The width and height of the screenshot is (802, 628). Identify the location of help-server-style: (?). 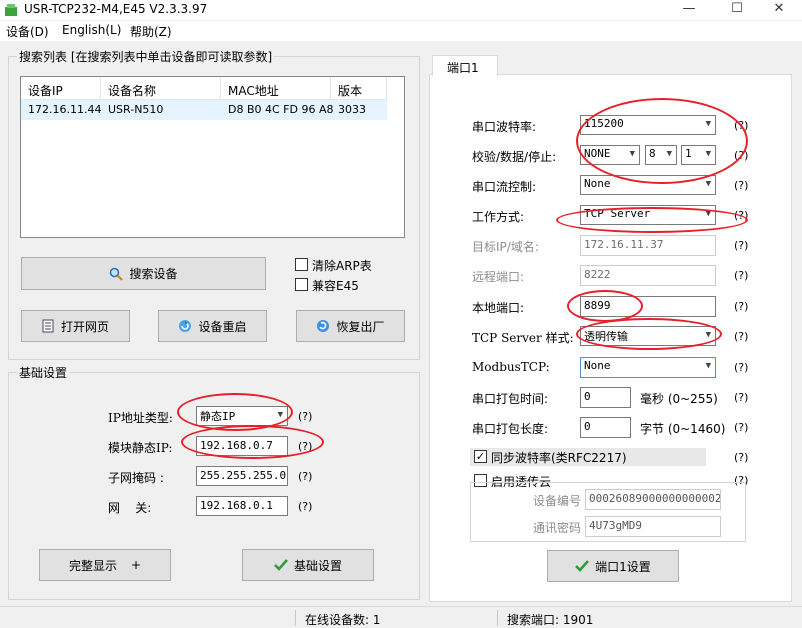
(741, 336).